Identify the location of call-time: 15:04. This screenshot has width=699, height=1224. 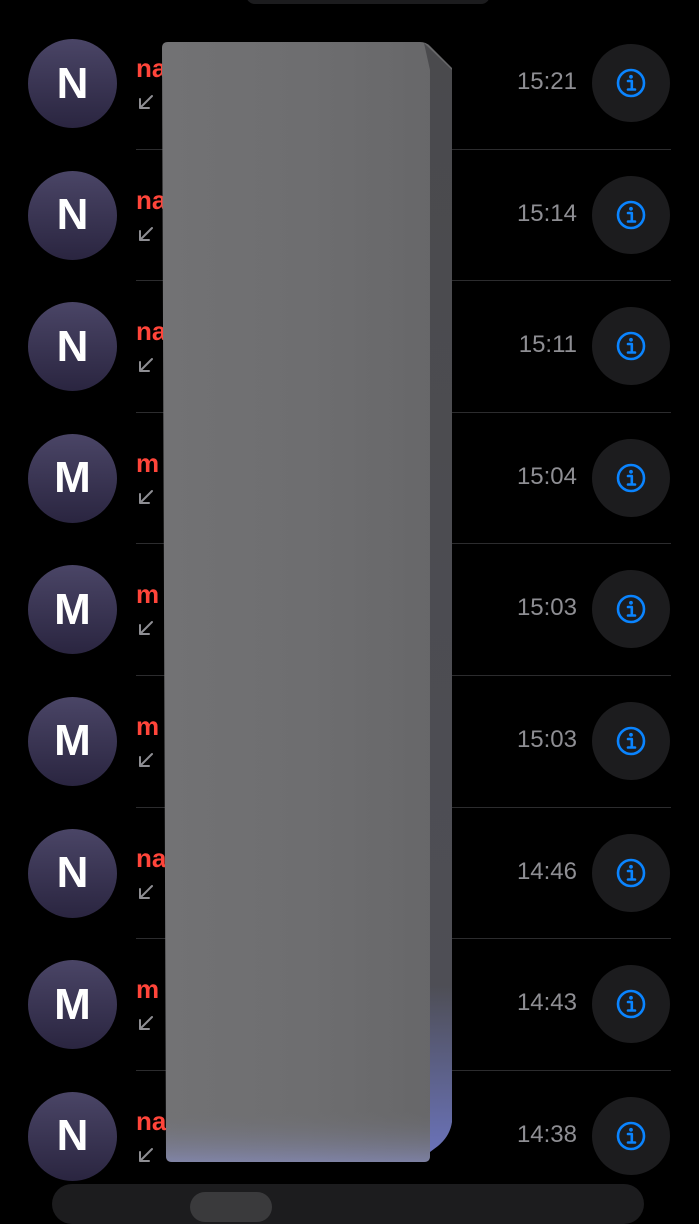
(546, 476).